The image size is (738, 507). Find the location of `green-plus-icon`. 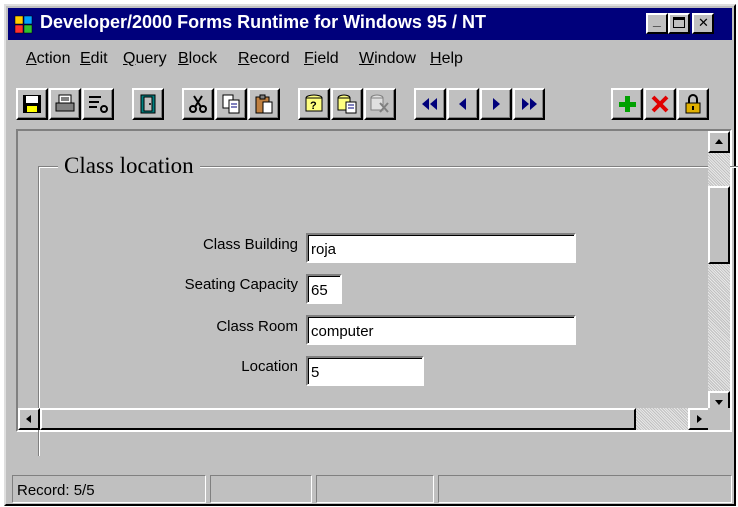

green-plus-icon is located at coordinates (627, 104).